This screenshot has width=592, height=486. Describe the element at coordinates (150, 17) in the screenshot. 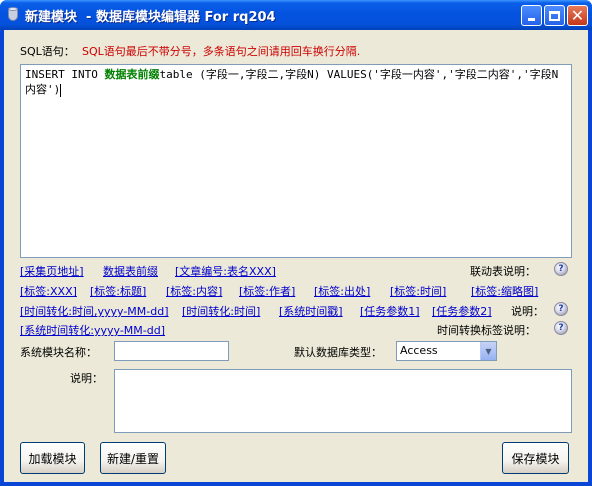

I see `window-title: 新建模块 - 数据库模块编辑器 For rq204` at that location.